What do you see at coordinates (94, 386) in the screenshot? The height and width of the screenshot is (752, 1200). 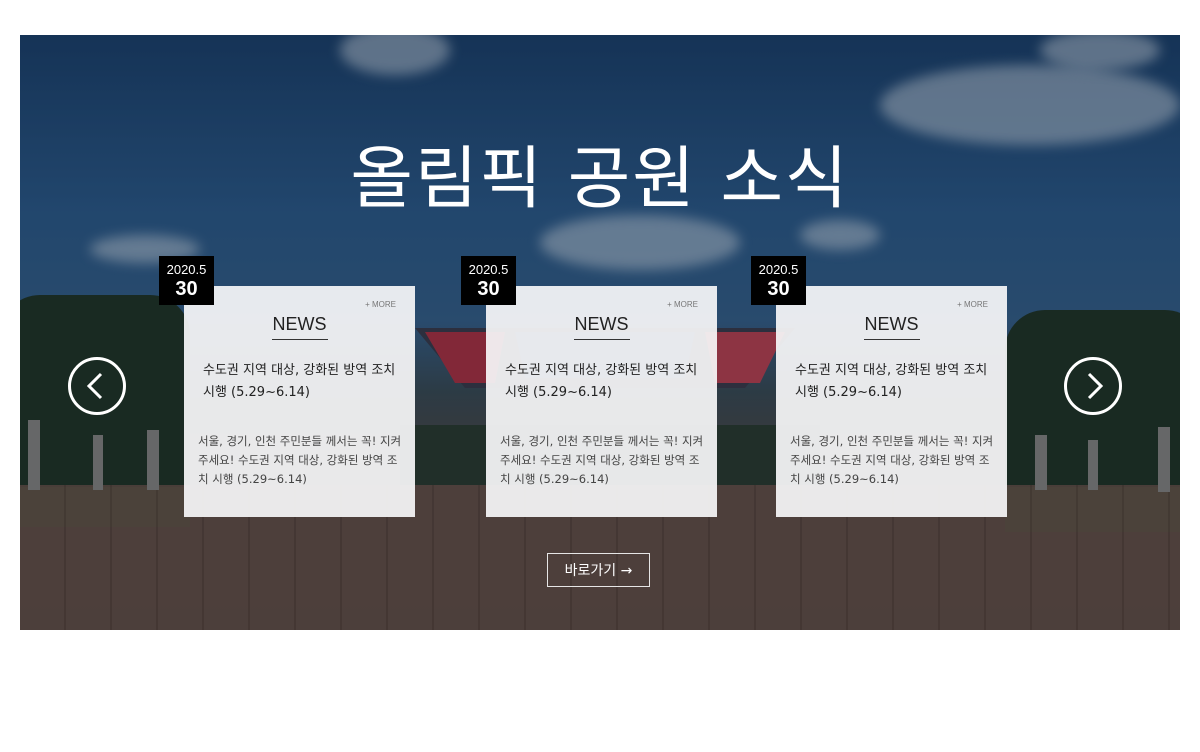 I see `chevron-left-icon` at bounding box center [94, 386].